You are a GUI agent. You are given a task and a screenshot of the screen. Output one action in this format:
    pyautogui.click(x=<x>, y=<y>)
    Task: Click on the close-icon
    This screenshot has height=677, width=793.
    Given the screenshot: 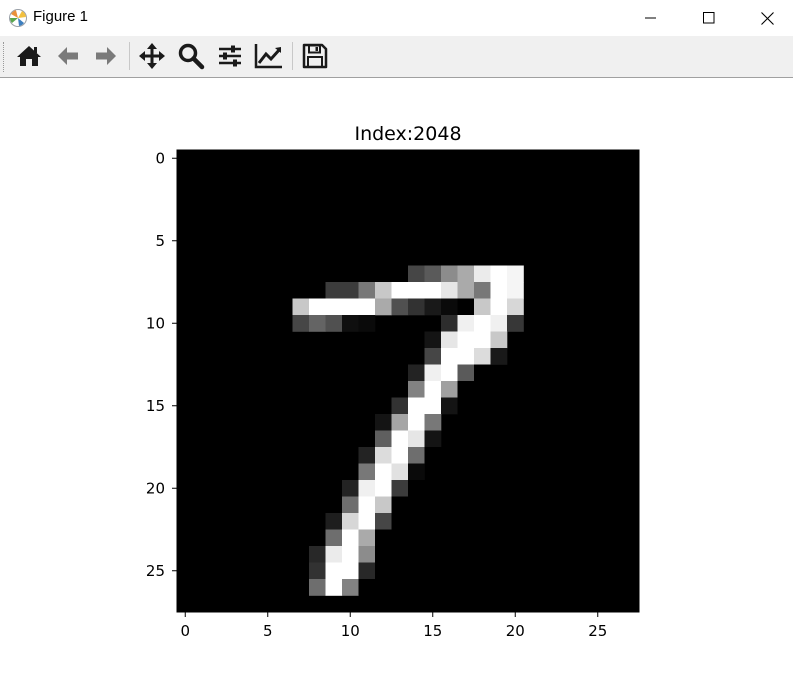 What is the action you would take?
    pyautogui.click(x=767, y=18)
    